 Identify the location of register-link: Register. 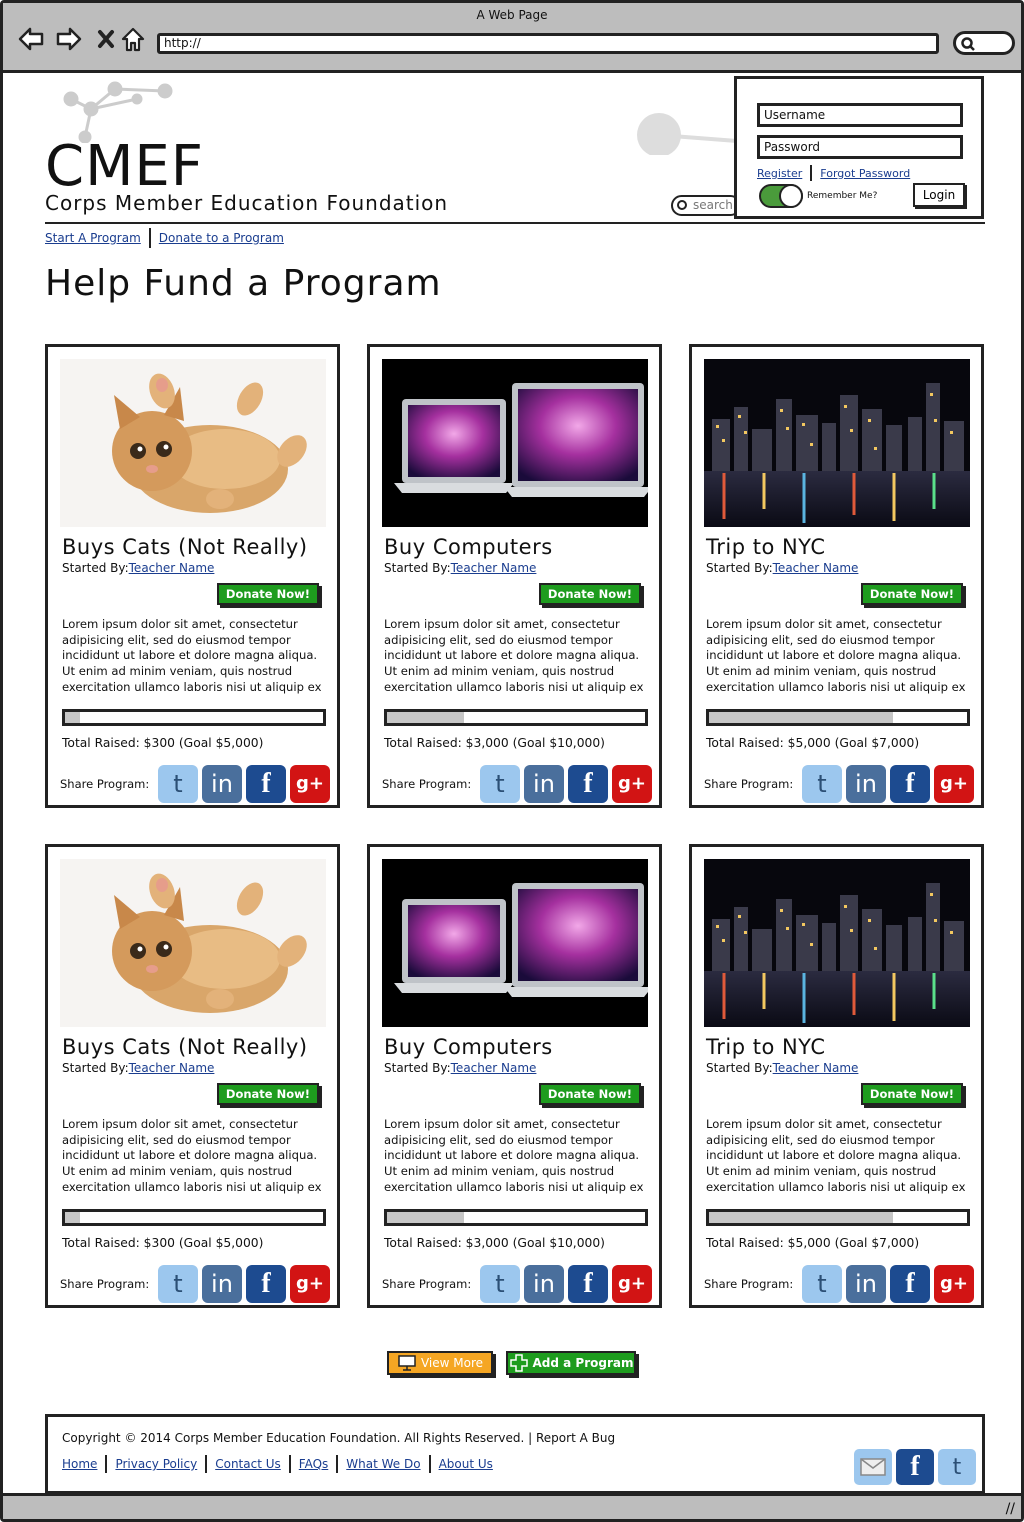
(779, 173).